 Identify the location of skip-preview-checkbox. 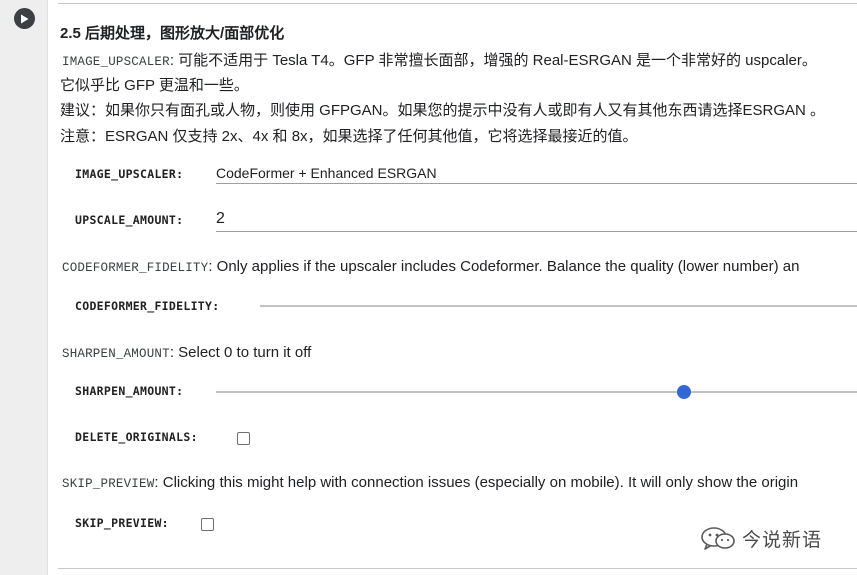
(207, 524).